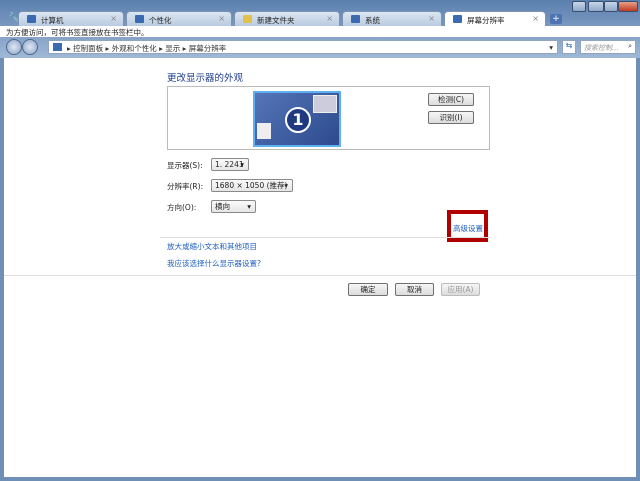  Describe the element at coordinates (457, 19) in the screenshot. I see `display-icon` at that location.